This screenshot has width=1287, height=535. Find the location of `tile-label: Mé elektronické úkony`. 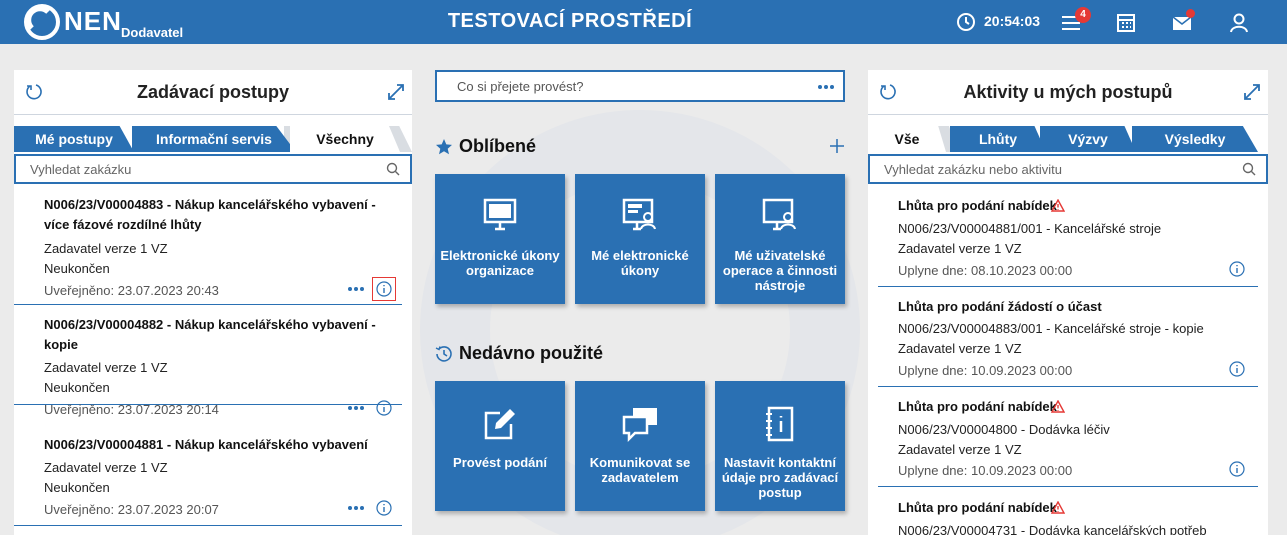

tile-label: Mé elektronické úkony is located at coordinates (640, 263).